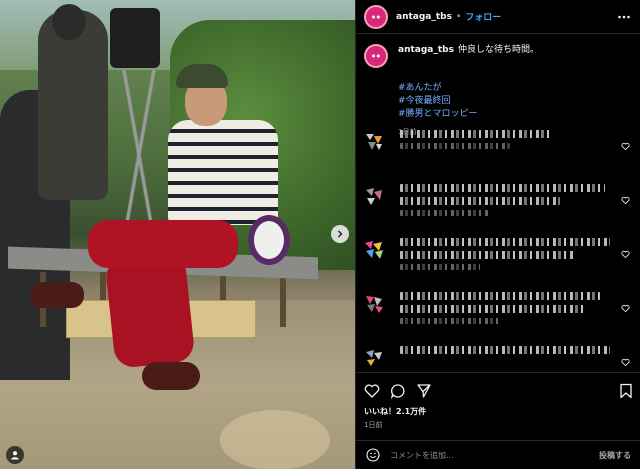 The width and height of the screenshot is (640, 469). Describe the element at coordinates (498, 50) in the screenshot. I see `caption-body: 仲良しな待ち時間。` at that location.